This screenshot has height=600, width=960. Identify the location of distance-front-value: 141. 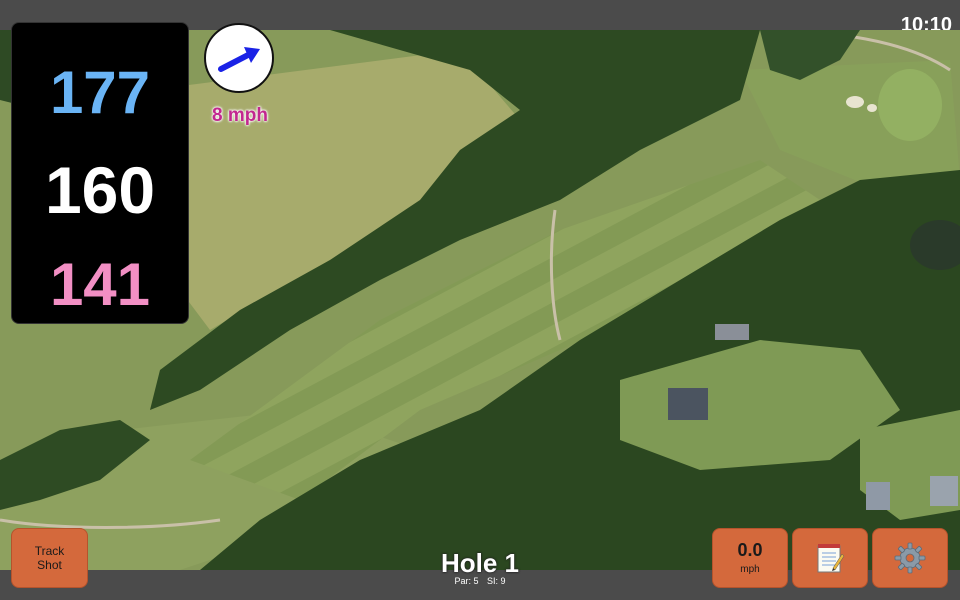
(100, 284).